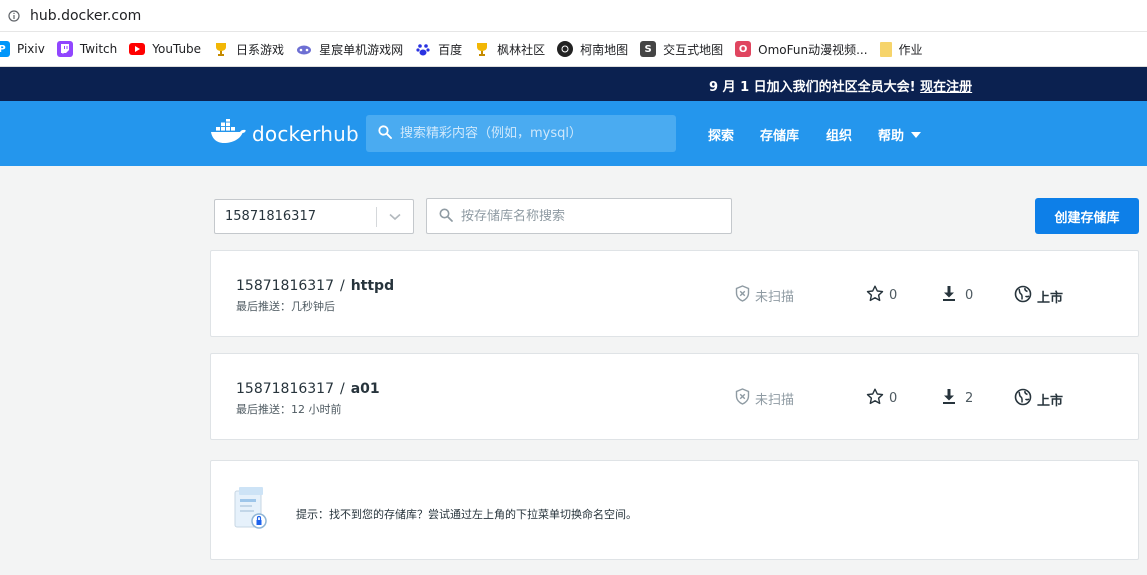  Describe the element at coordinates (721, 134) in the screenshot. I see `nav-explore: 探索` at that location.